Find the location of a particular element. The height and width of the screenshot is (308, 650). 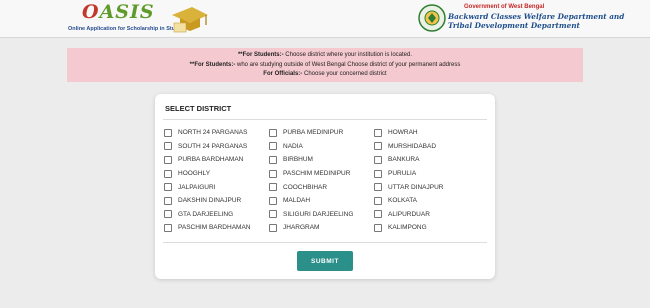

district-option: MURSHIDABAD is located at coordinates (426, 147).